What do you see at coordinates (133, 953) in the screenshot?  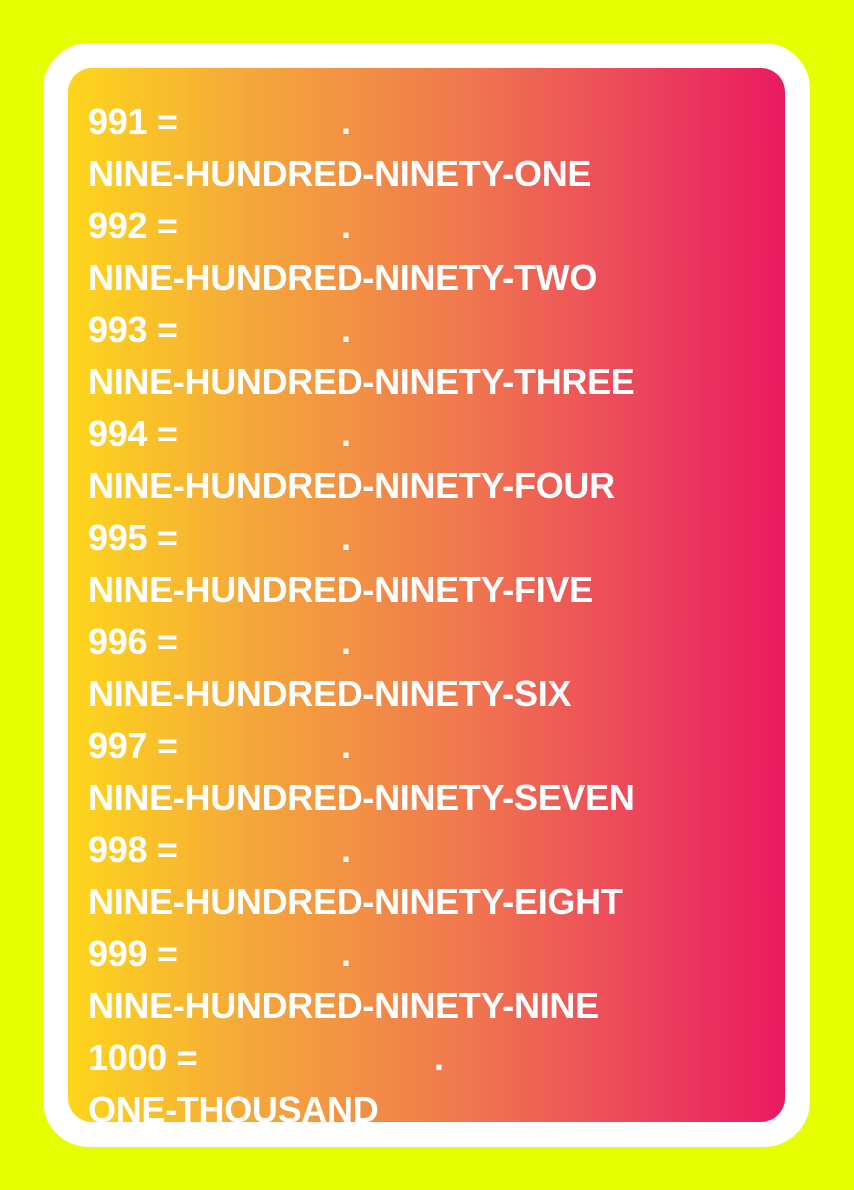 I see `equation-text: 999 =` at bounding box center [133, 953].